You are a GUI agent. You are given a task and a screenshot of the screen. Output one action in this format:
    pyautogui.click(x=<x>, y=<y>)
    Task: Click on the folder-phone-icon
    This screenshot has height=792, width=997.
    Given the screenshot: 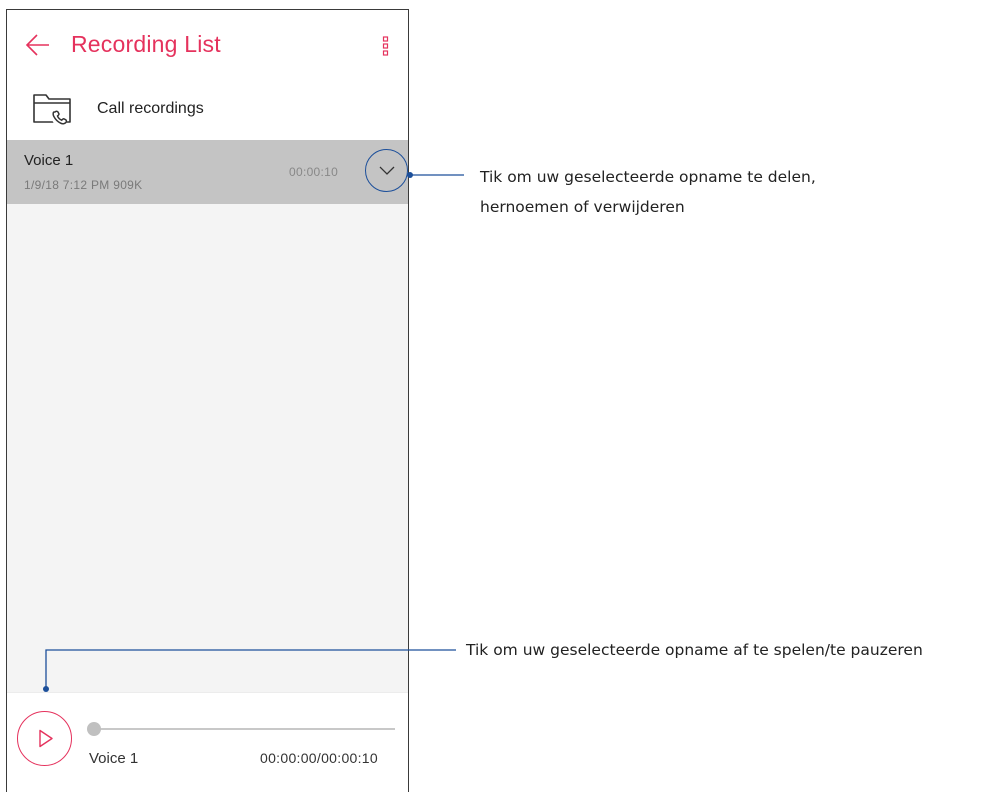 What is the action you would take?
    pyautogui.click(x=52, y=109)
    